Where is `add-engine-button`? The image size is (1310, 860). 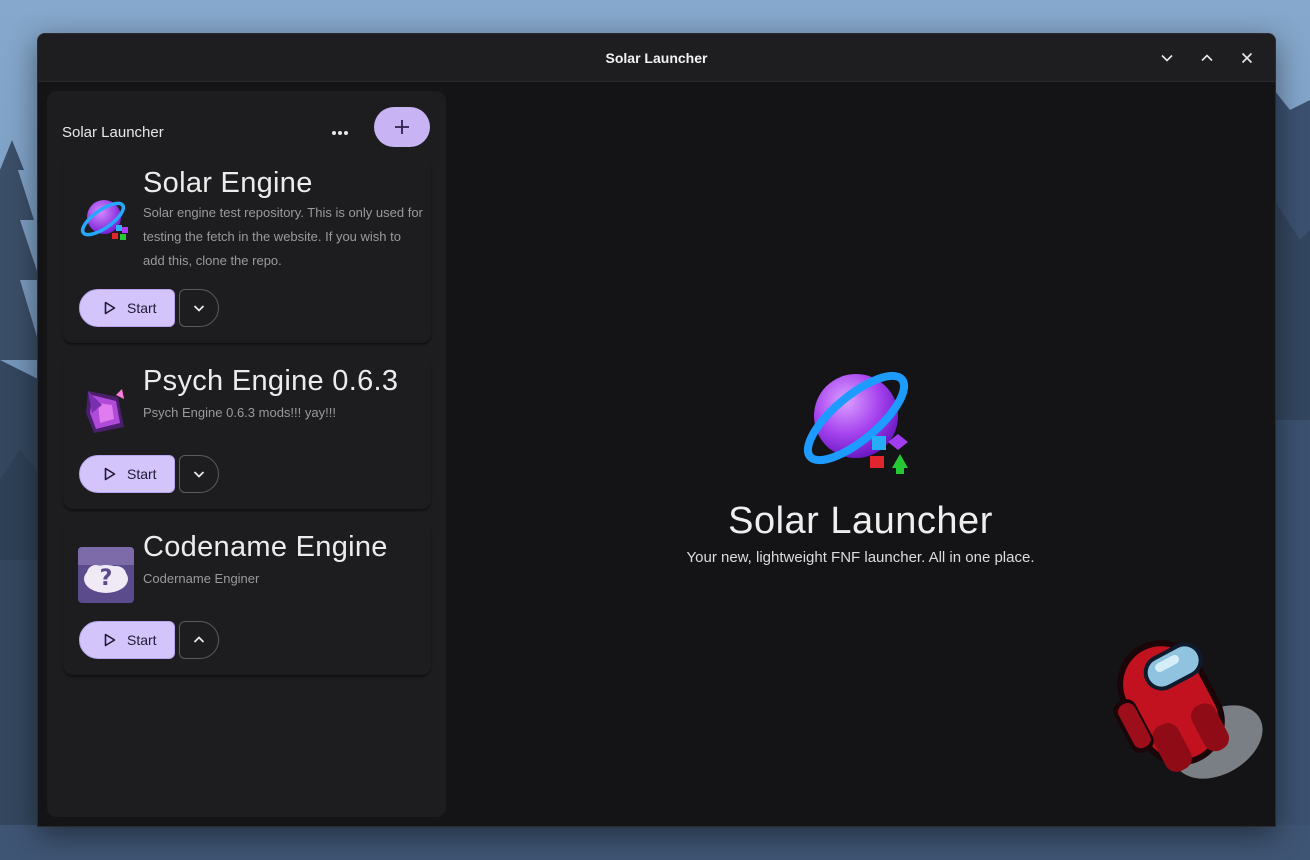 add-engine-button is located at coordinates (402, 127).